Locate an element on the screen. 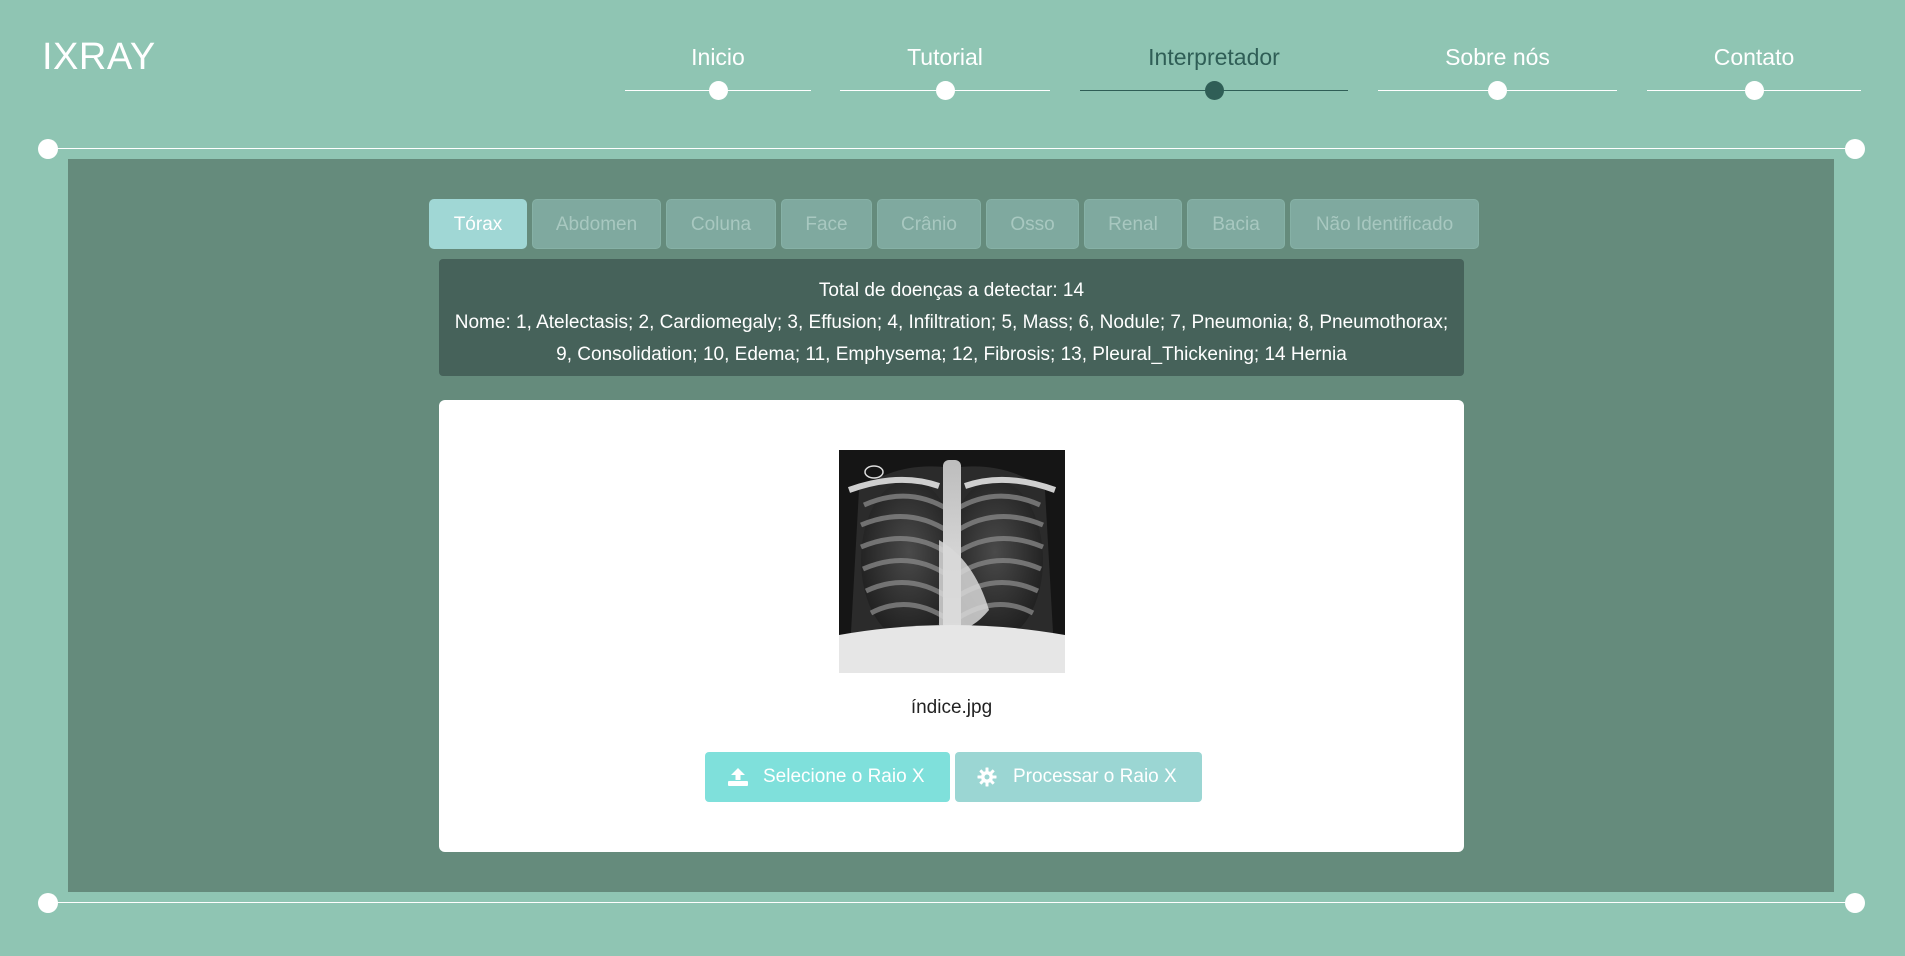 The height and width of the screenshot is (956, 1905). upload-icon is located at coordinates (738, 777).